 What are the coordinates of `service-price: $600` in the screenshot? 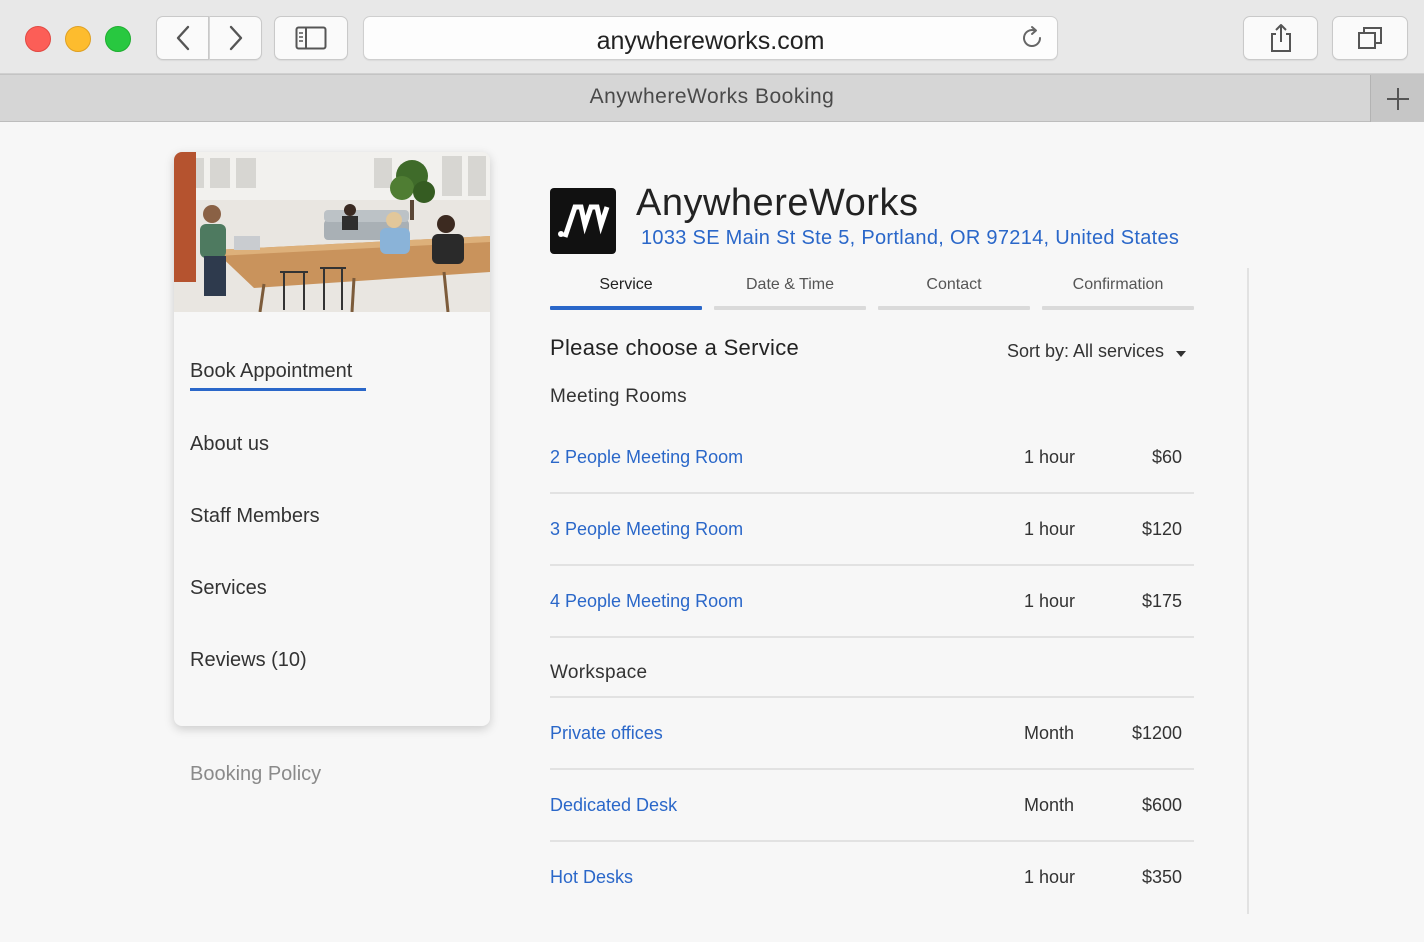 It's located at (1161, 805).